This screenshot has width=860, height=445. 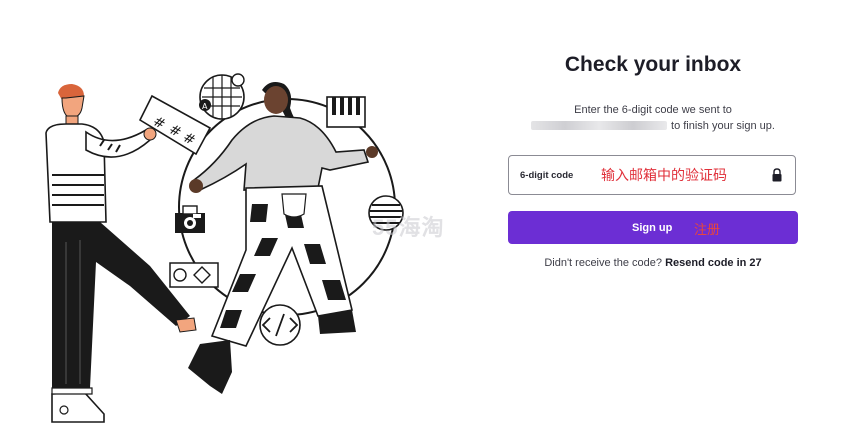 What do you see at coordinates (599, 125) in the screenshot?
I see `redacted-email` at bounding box center [599, 125].